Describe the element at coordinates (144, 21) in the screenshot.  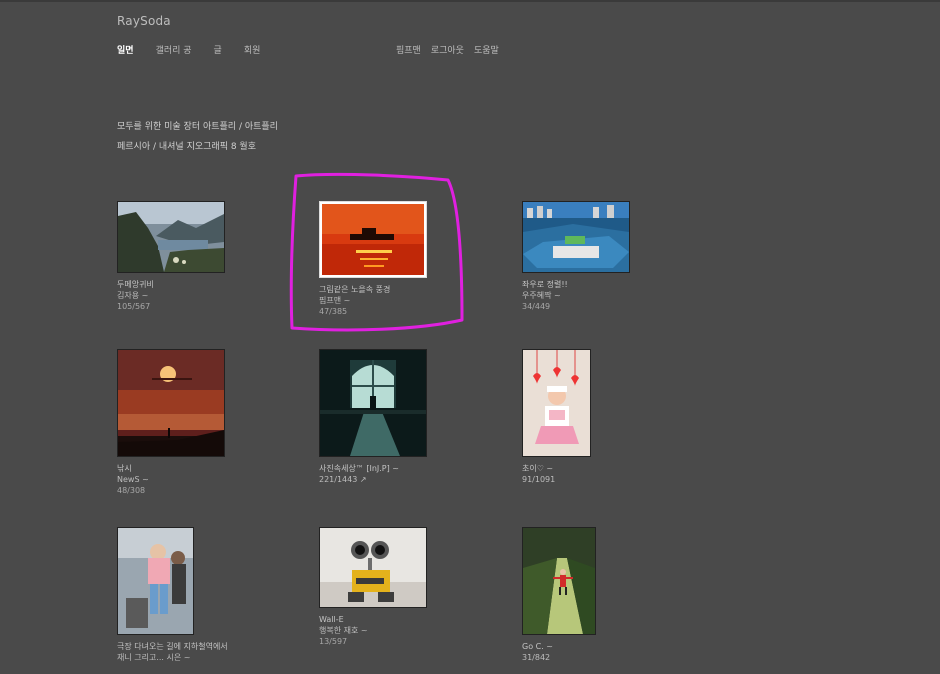
I see `site-logo: RaySoda` at that location.